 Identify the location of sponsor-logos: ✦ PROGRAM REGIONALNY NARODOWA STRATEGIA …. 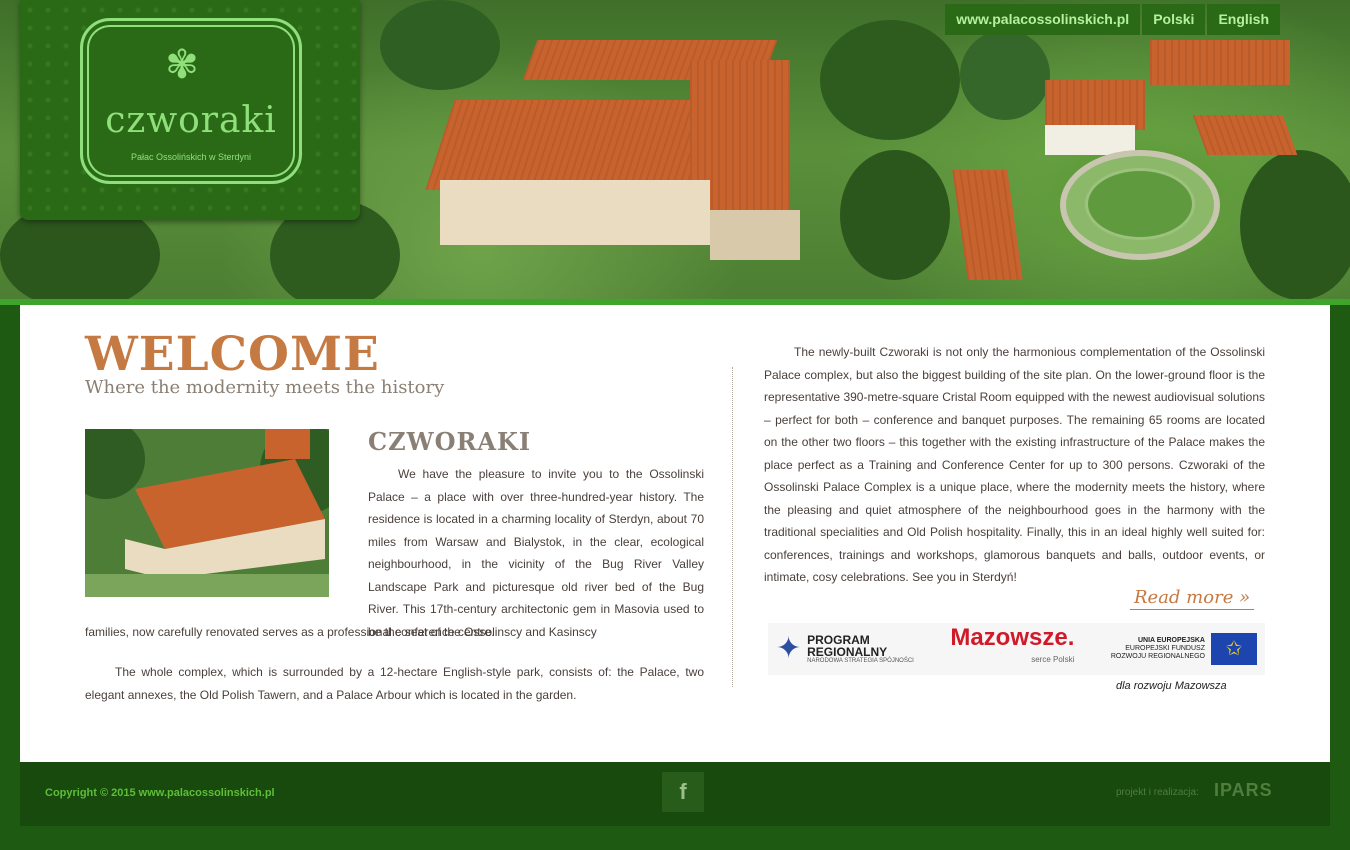
(1016, 649).